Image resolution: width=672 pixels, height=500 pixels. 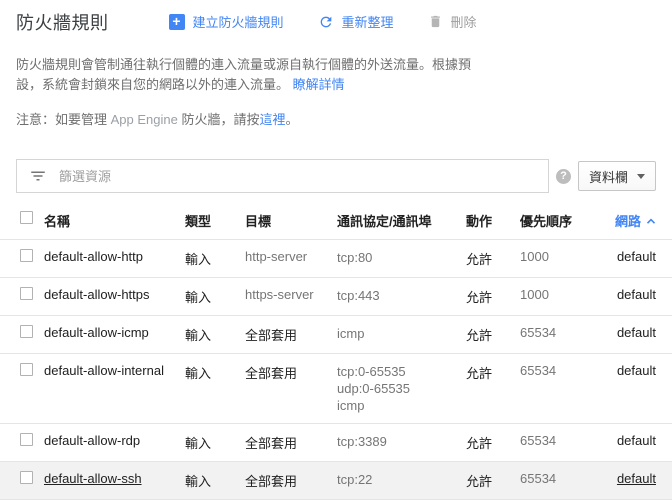 What do you see at coordinates (401, 334) in the screenshot?
I see `rule-protocols: icmp` at bounding box center [401, 334].